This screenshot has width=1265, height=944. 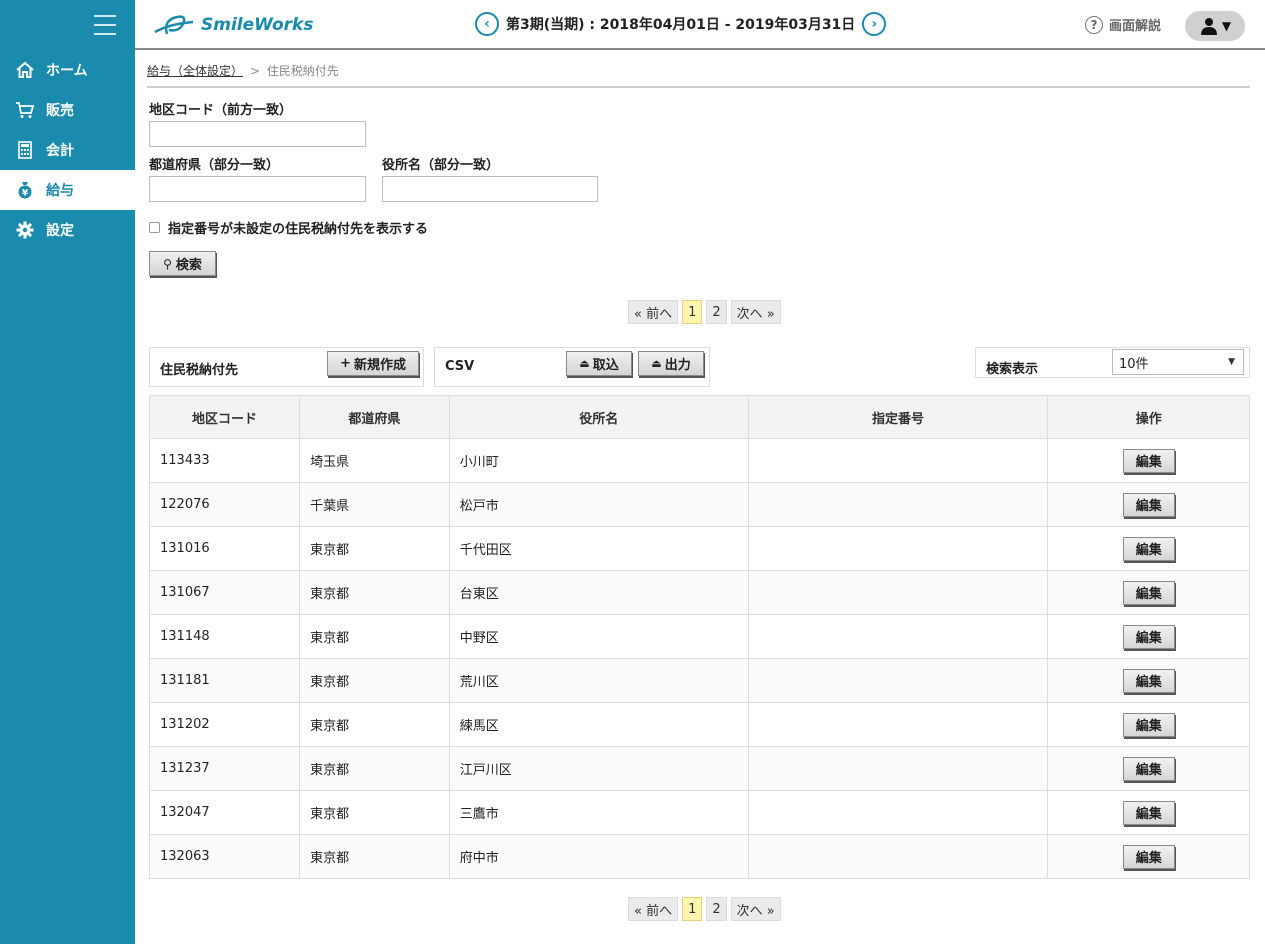 I want to click on display-count-select: 10件 ▼, so click(x=1178, y=362).